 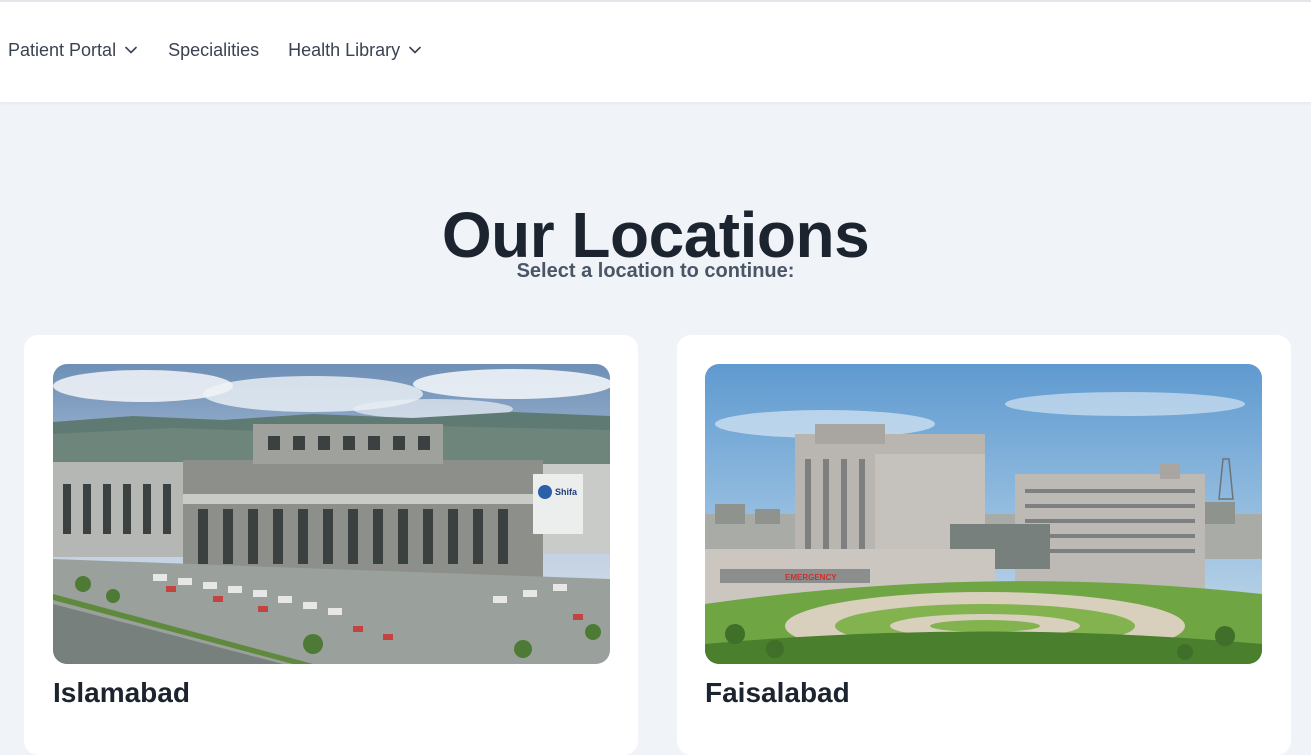 What do you see at coordinates (777, 692) in the screenshot?
I see `location-name: Faisalabad` at bounding box center [777, 692].